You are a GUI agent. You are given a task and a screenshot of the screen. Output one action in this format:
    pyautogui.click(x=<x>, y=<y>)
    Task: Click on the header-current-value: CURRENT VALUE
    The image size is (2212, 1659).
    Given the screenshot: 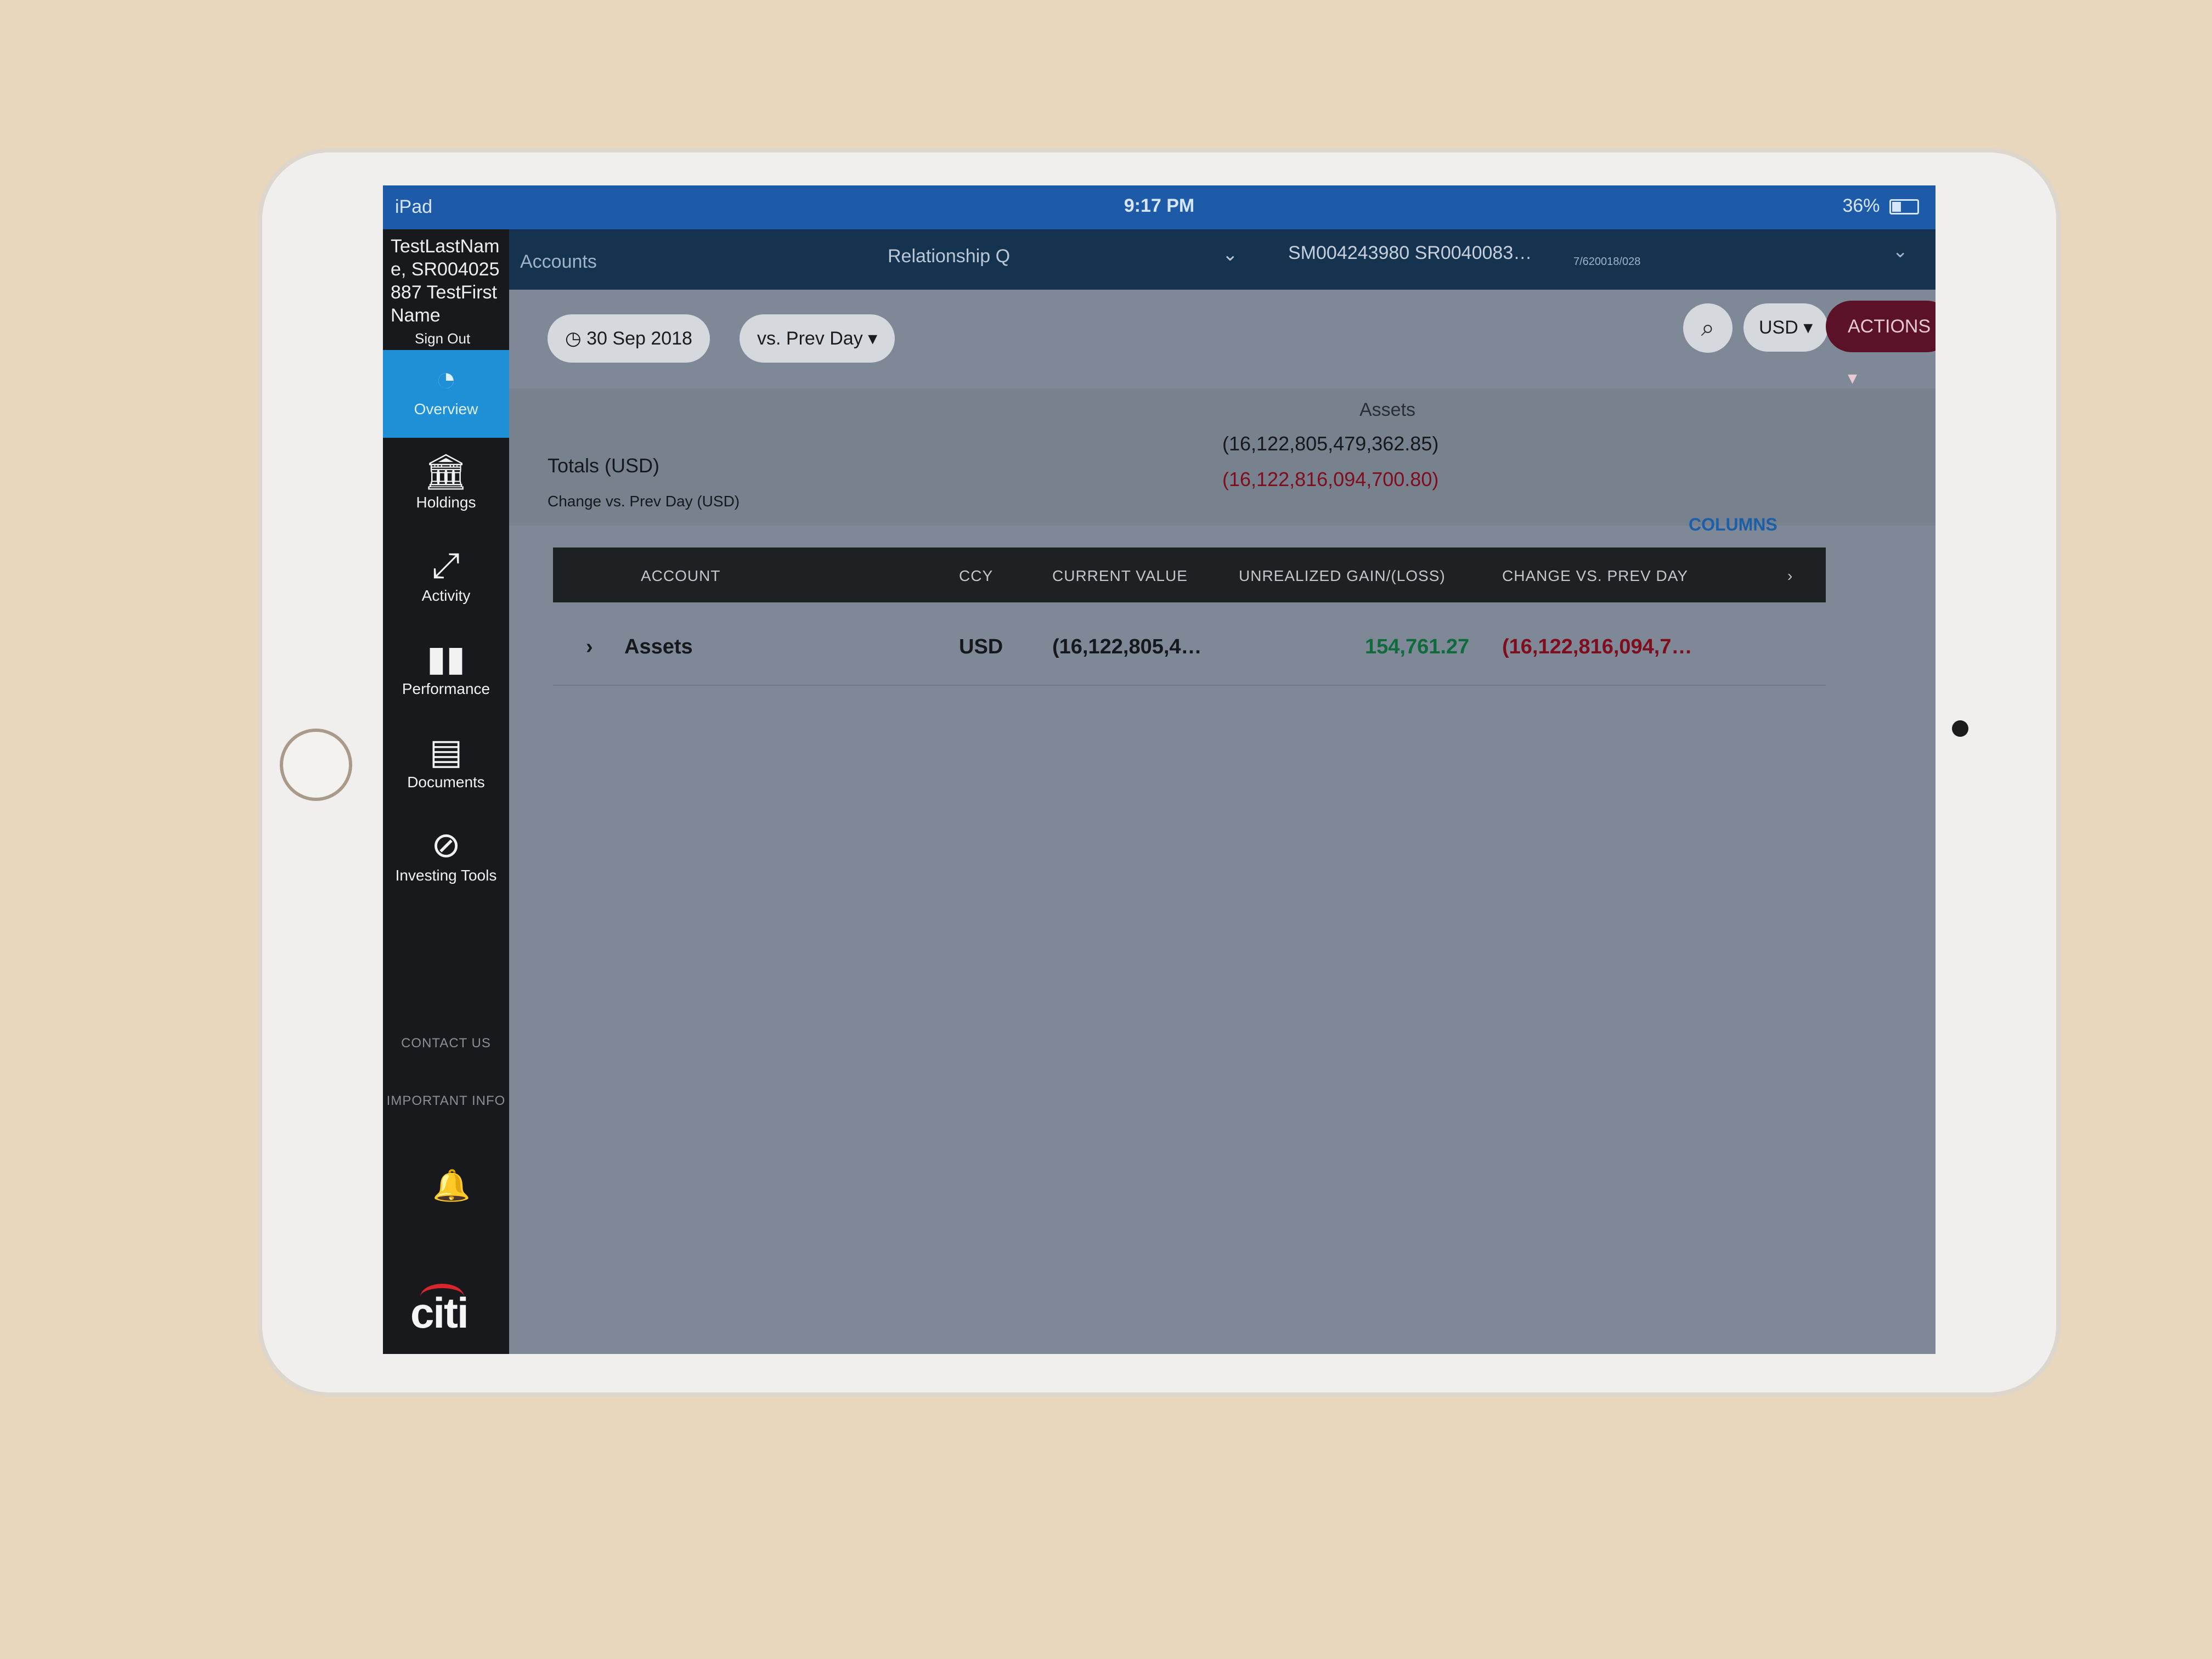 What is the action you would take?
    pyautogui.click(x=1120, y=576)
    